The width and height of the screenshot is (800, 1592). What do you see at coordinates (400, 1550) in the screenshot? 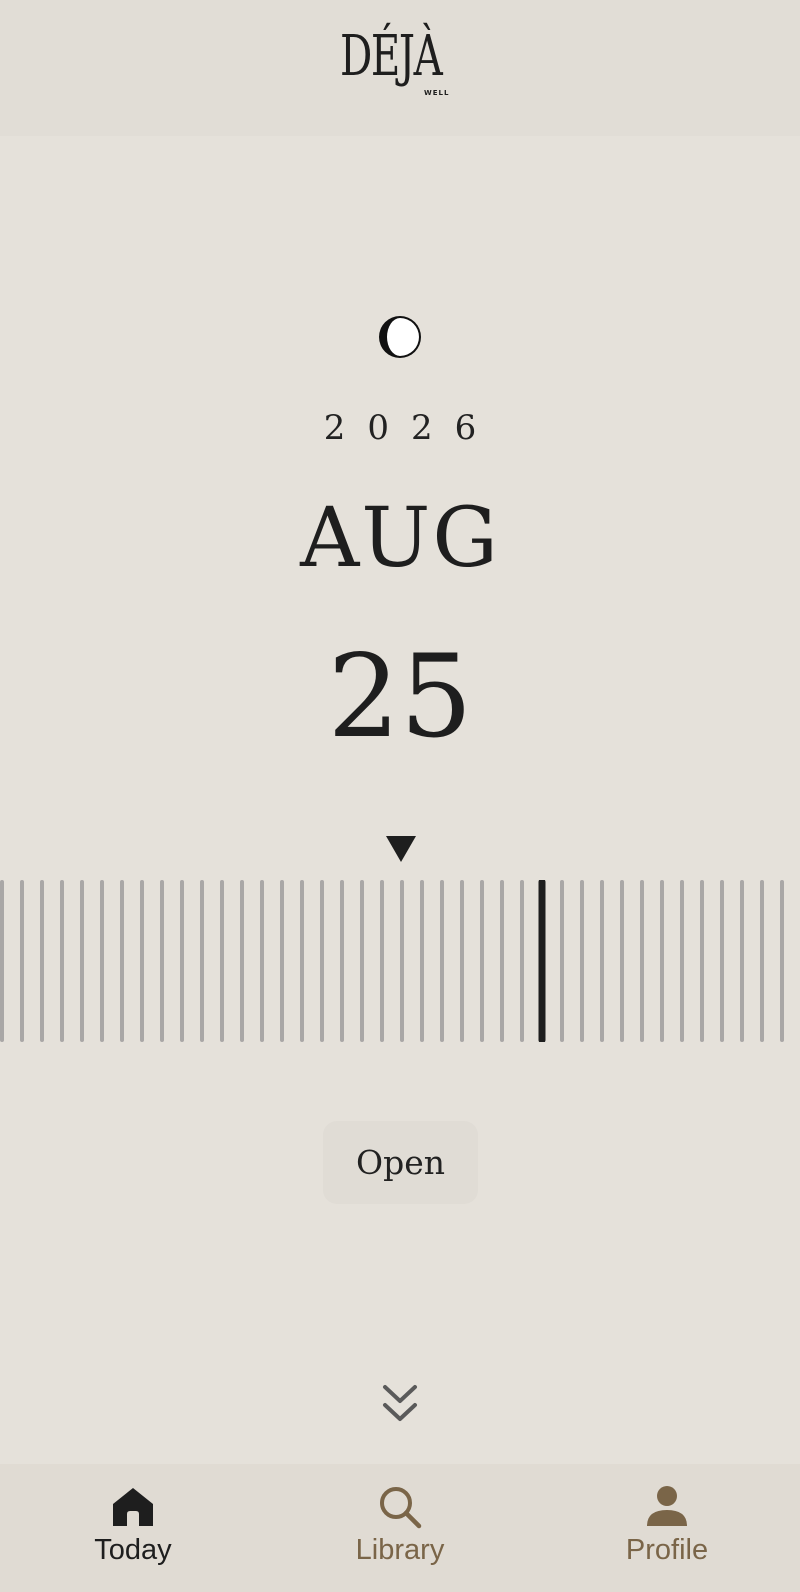
I see `tab-library-label: Library` at bounding box center [400, 1550].